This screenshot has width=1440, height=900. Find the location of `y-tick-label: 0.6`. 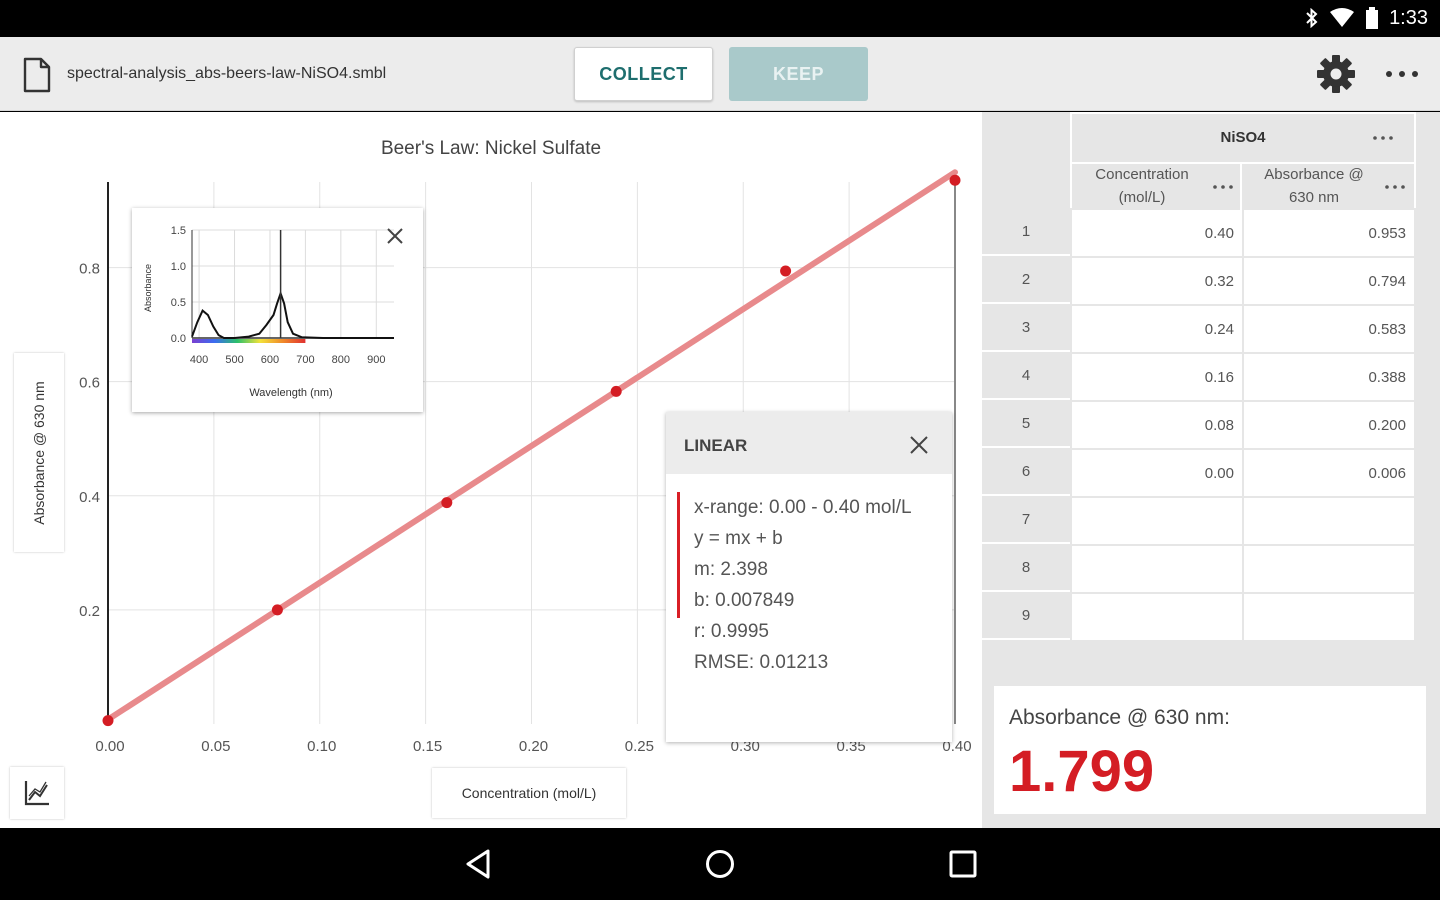

y-tick-label: 0.6 is located at coordinates (89, 383).